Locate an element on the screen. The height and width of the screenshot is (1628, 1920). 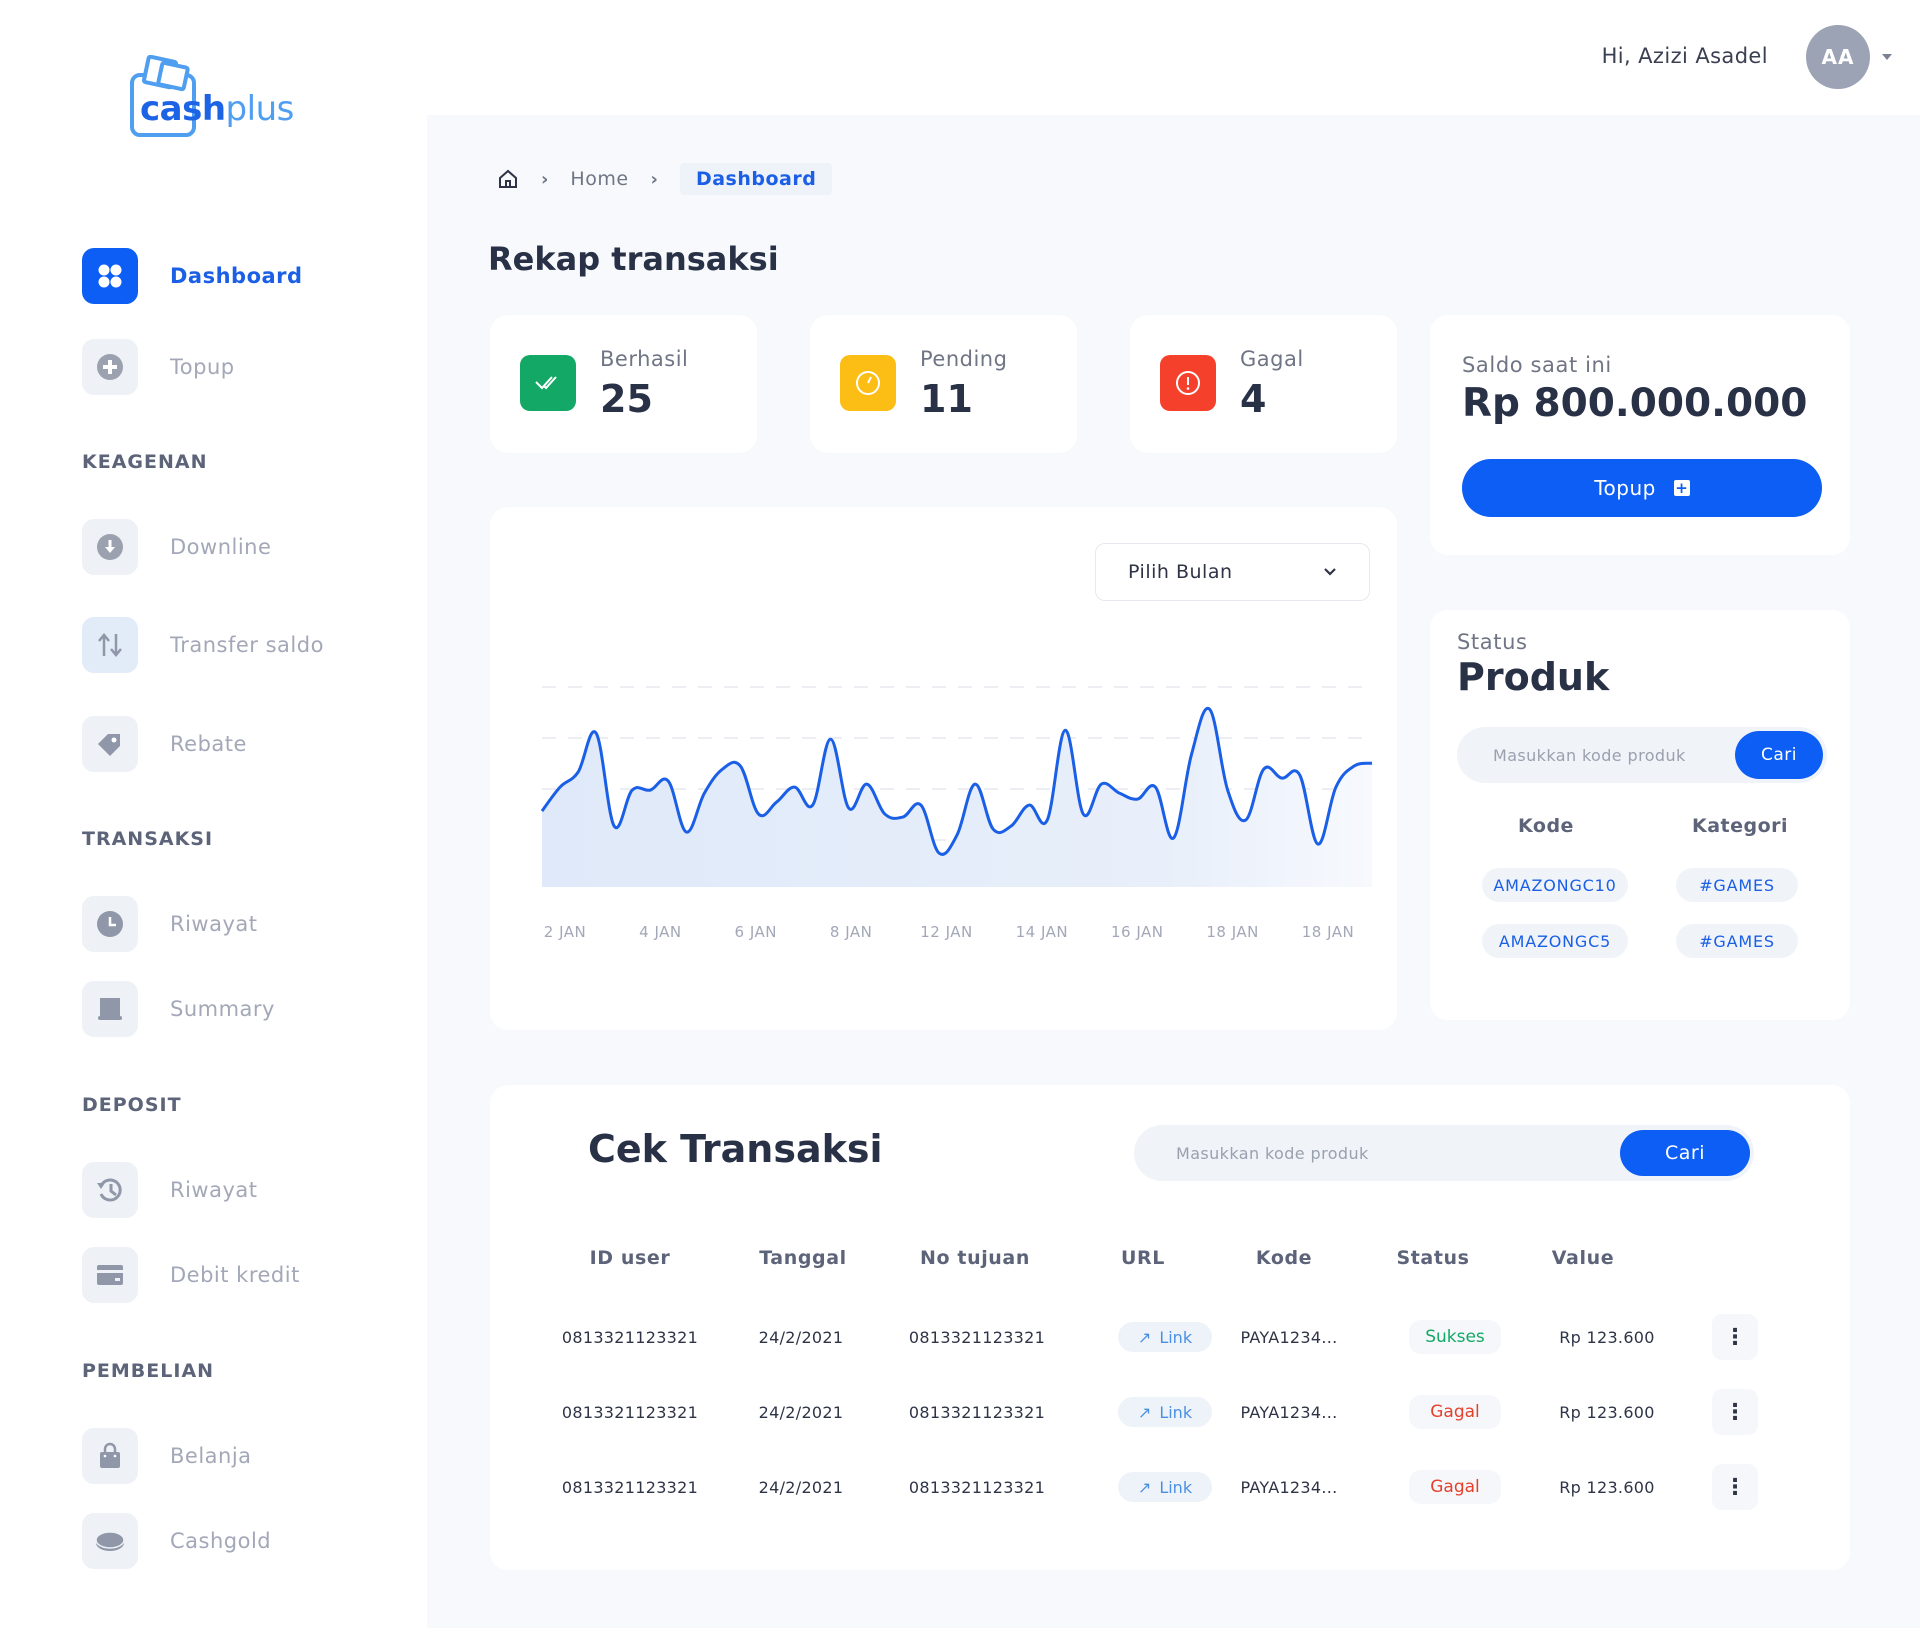
caret-down-icon is located at coordinates (1887, 57).